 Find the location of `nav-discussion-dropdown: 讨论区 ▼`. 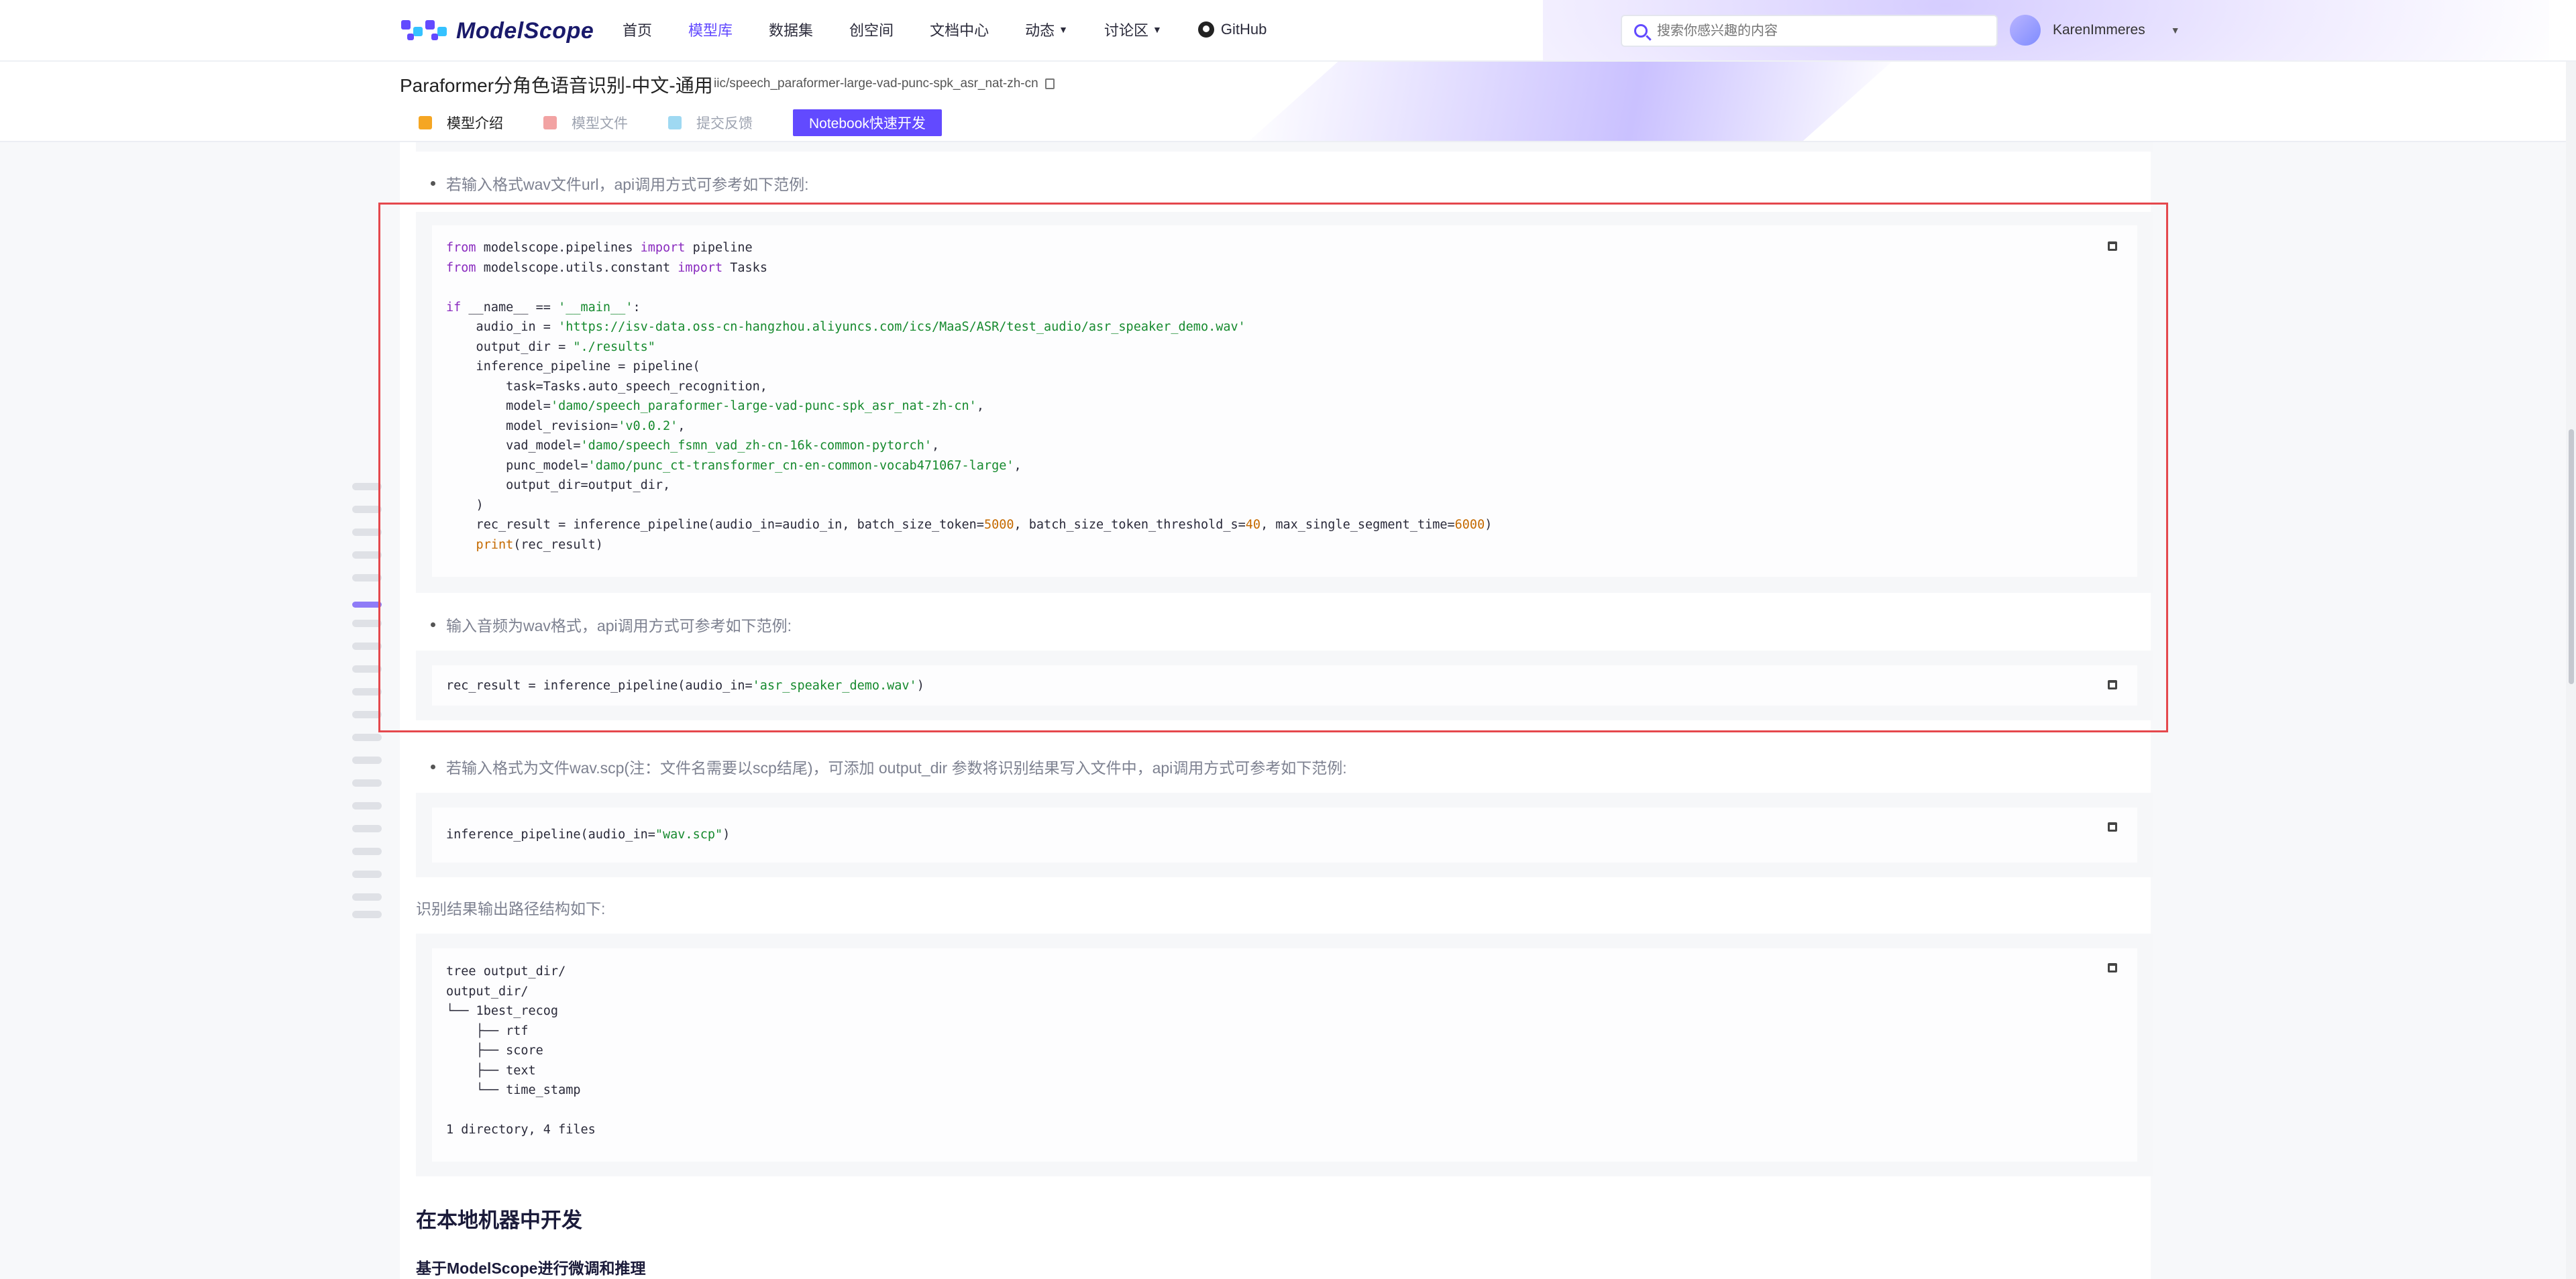

nav-discussion-dropdown: 讨论区 ▼ is located at coordinates (1133, 30).